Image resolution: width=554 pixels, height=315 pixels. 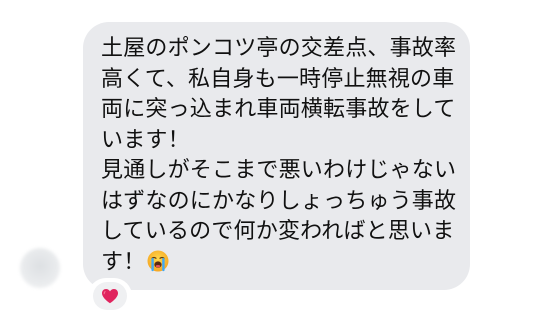 I want to click on message-line-last: す！, so click(x=276, y=263).